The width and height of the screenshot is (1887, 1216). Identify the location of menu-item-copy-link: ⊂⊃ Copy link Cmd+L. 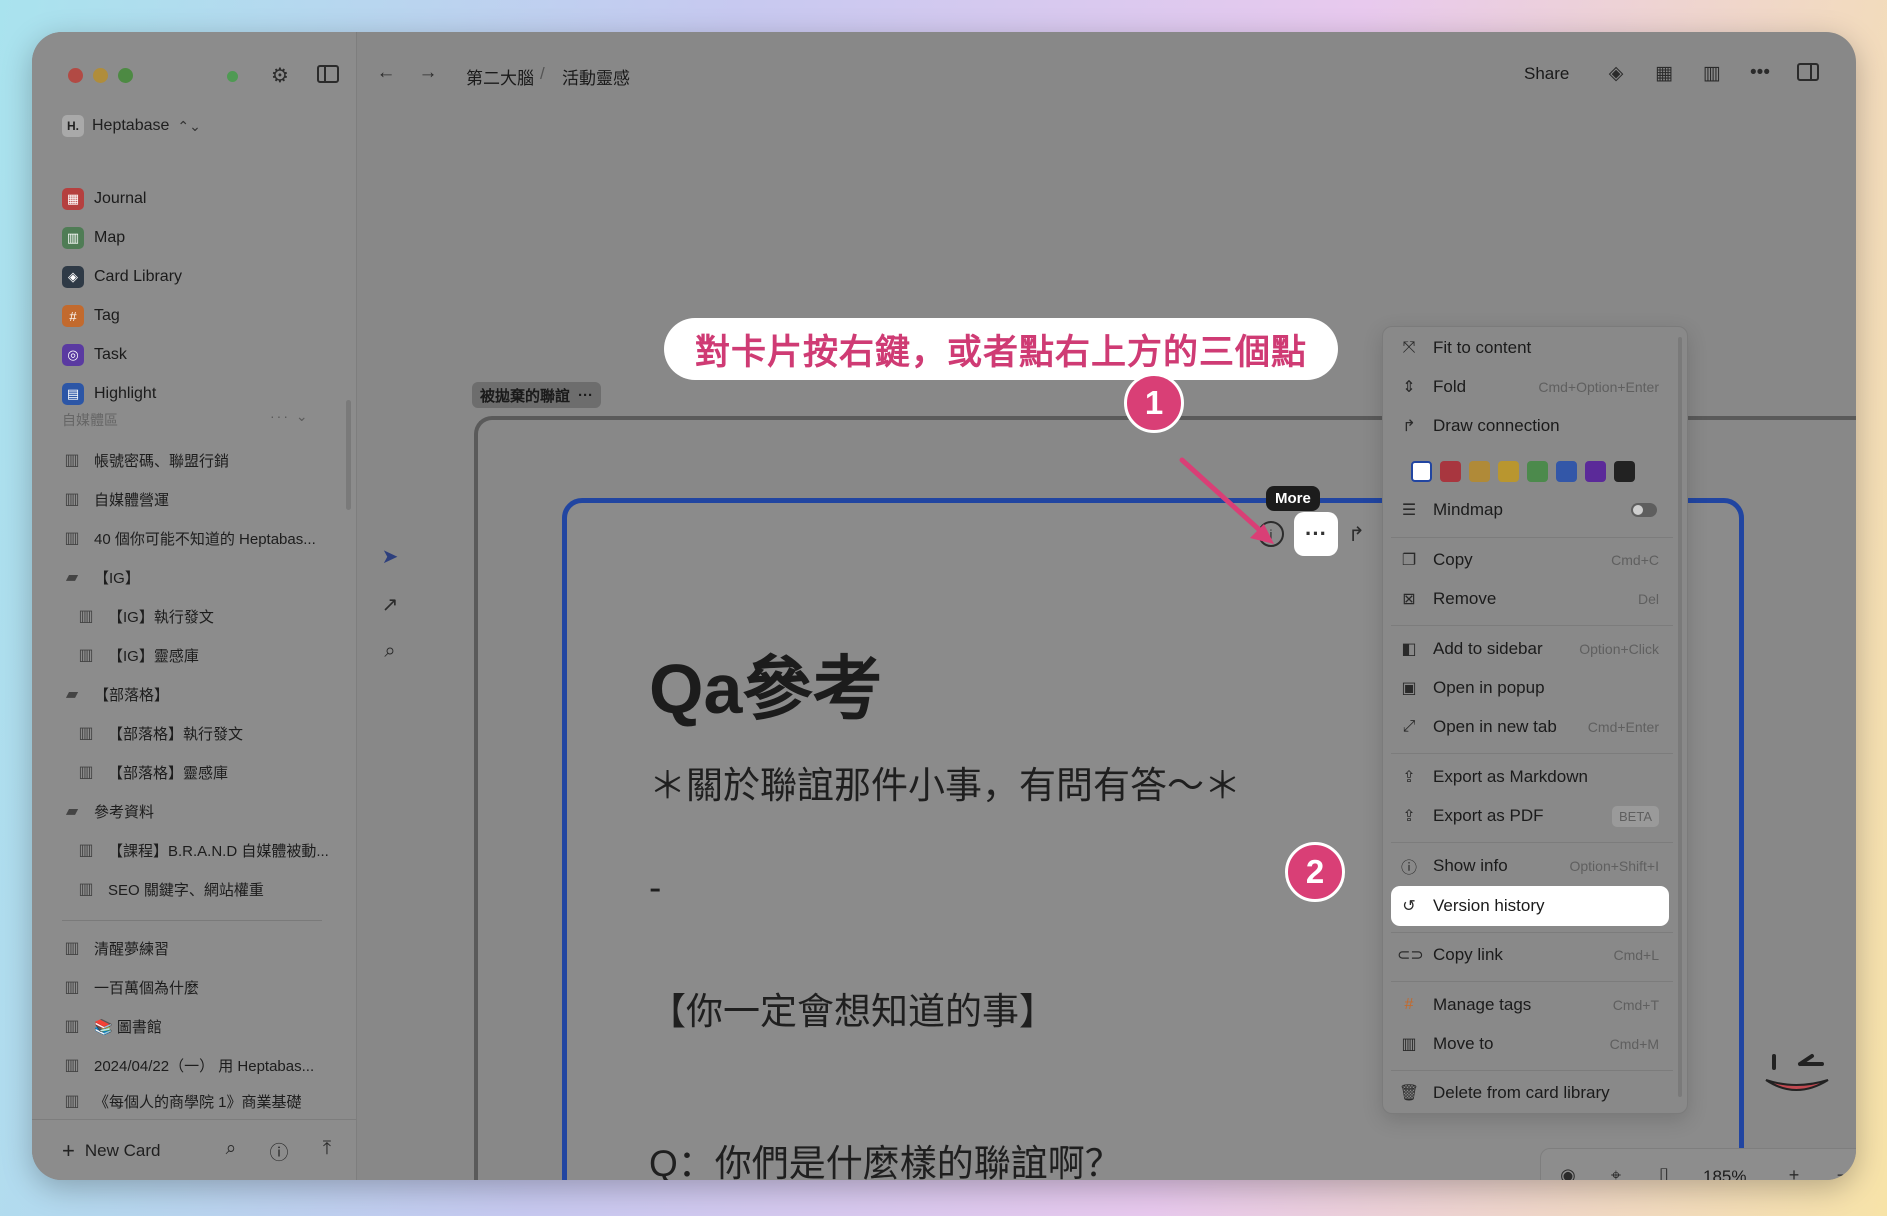
(1530, 955).